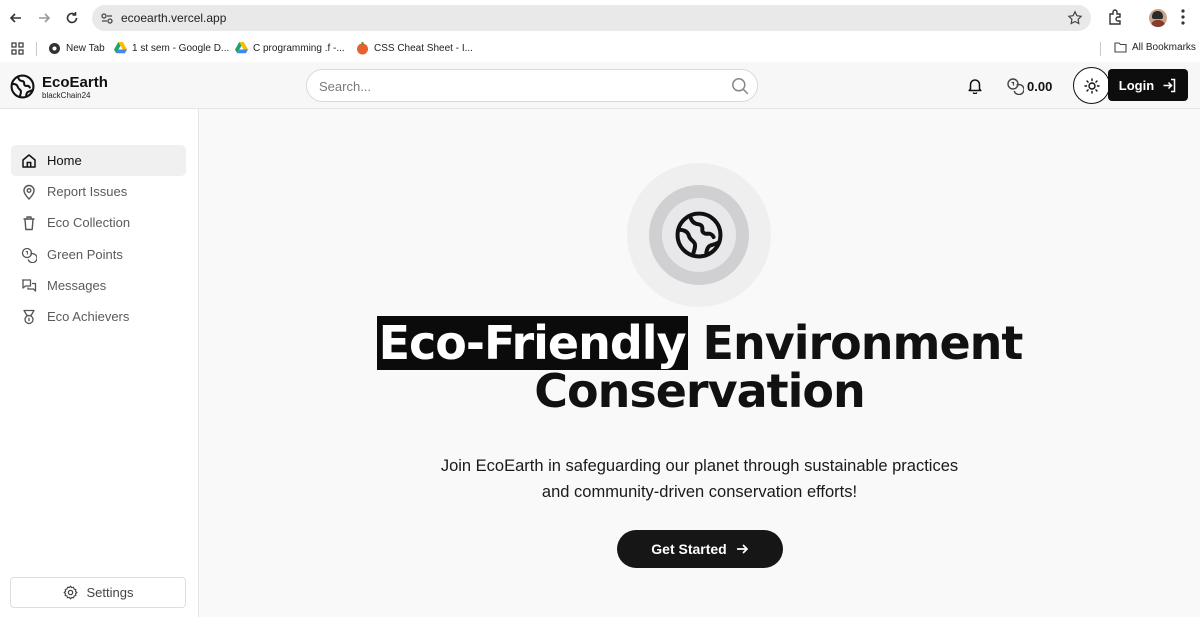 The height and width of the screenshot is (617, 1200). What do you see at coordinates (89, 222) in the screenshot?
I see `sidebar-item-label: Eco Collection` at bounding box center [89, 222].